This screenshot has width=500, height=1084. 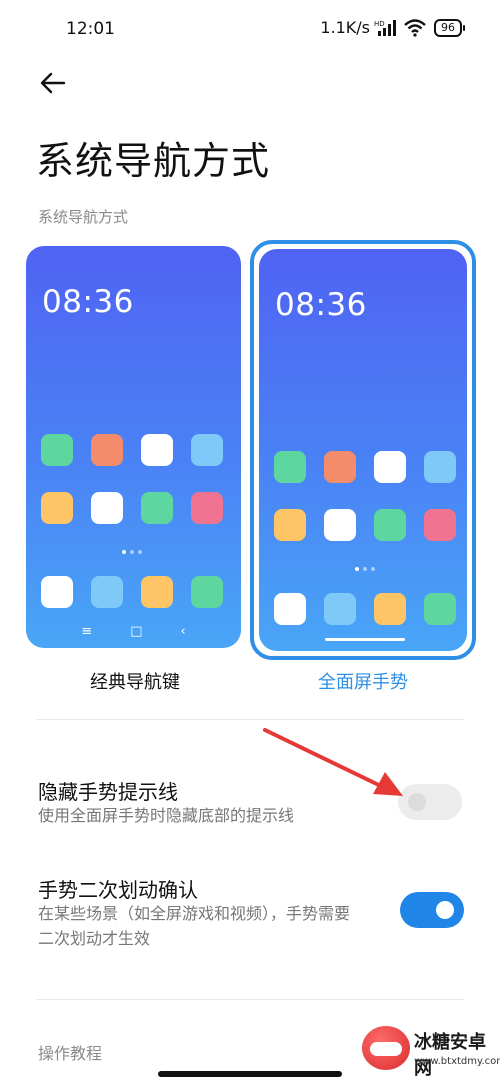 I want to click on double-swipe-toggle, so click(x=432, y=910).